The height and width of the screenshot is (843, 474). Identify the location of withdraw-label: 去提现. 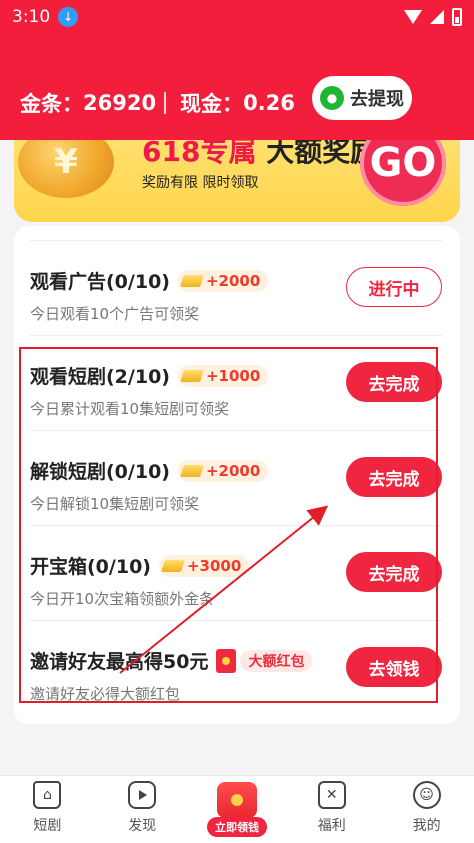
(377, 99).